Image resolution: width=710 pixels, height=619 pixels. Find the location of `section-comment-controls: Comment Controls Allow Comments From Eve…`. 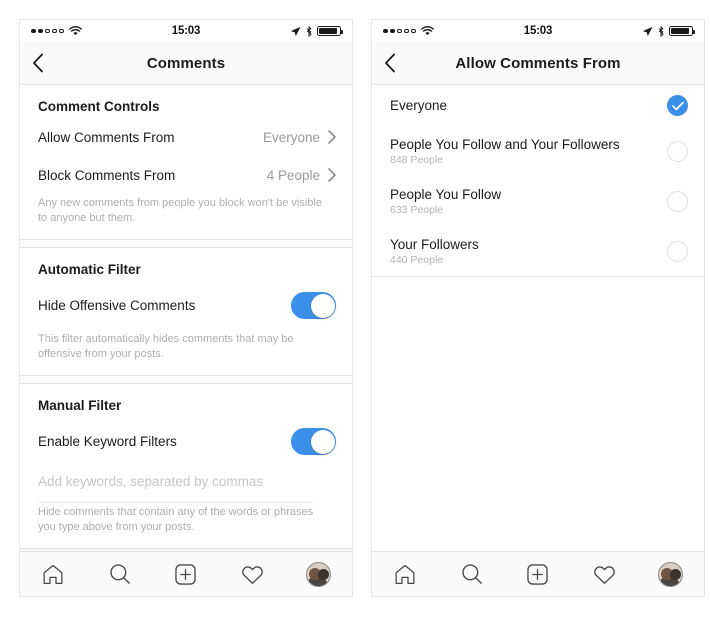

section-comment-controls: Comment Controls Allow Comments From Eve… is located at coordinates (186, 162).